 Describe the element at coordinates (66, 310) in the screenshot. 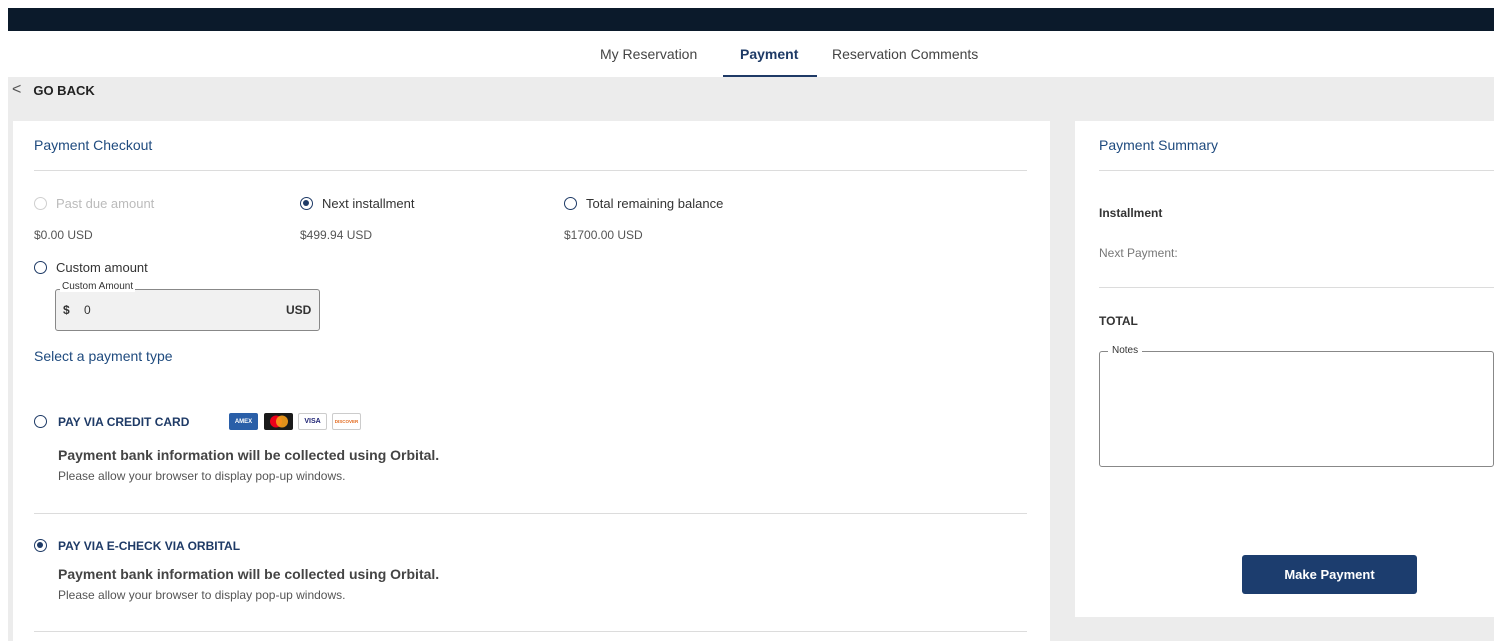

I see `currency-prefix: $` at that location.